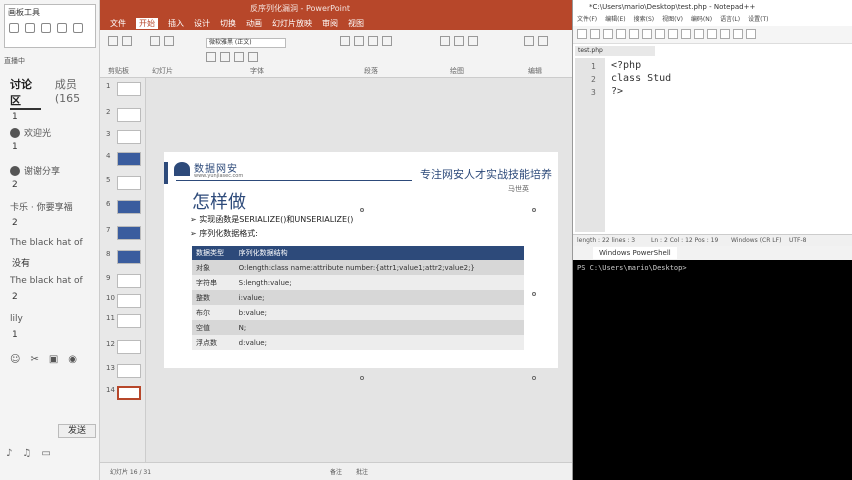  I want to click on open-icon, so click(595, 34).